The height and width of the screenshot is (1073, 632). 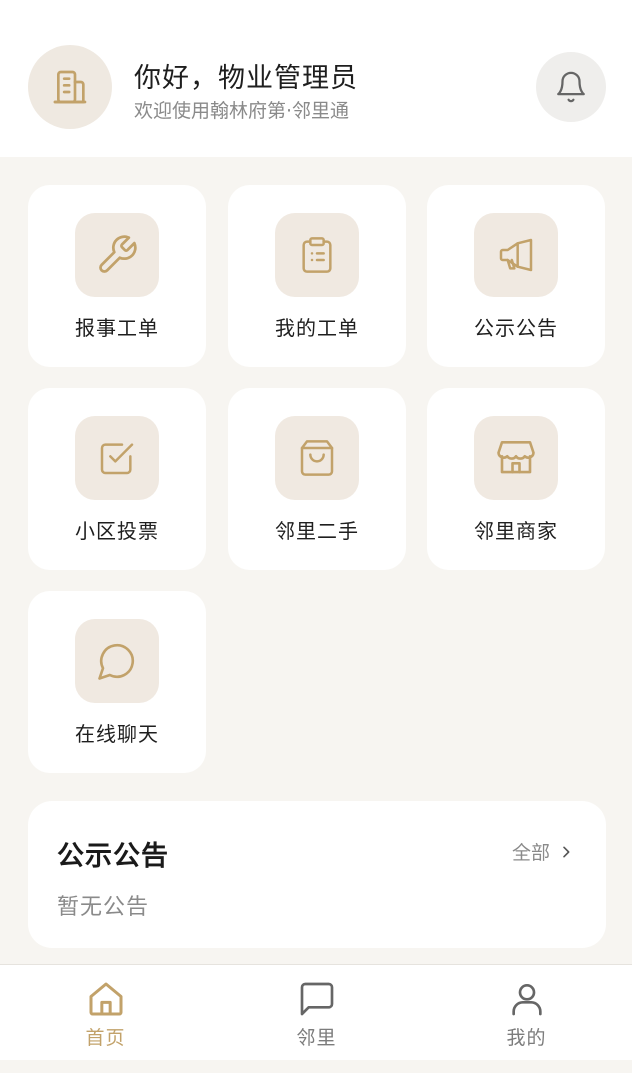 I want to click on avatar, so click(x=70, y=87).